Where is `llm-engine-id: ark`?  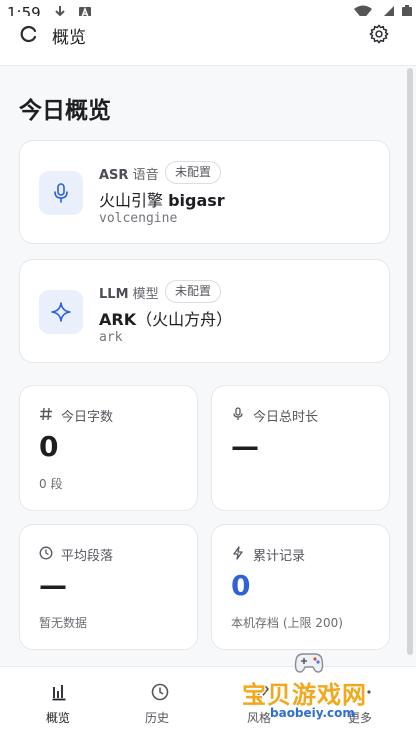 llm-engine-id: ark is located at coordinates (111, 337).